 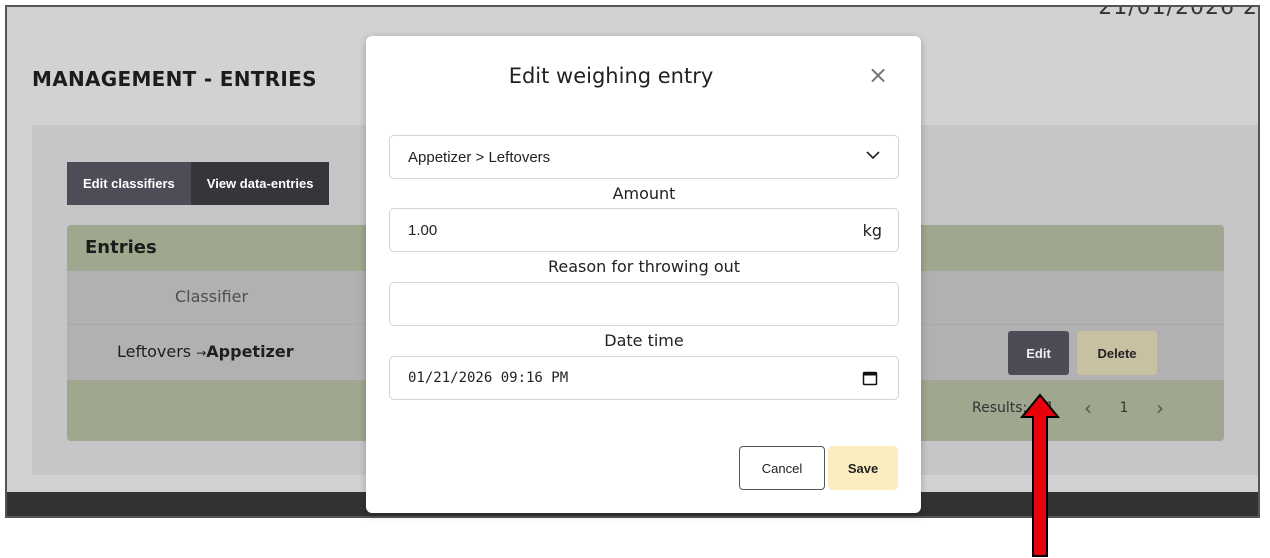 I want to click on datetime-input: 01/21/2026 09:16 PM, so click(x=644, y=378).